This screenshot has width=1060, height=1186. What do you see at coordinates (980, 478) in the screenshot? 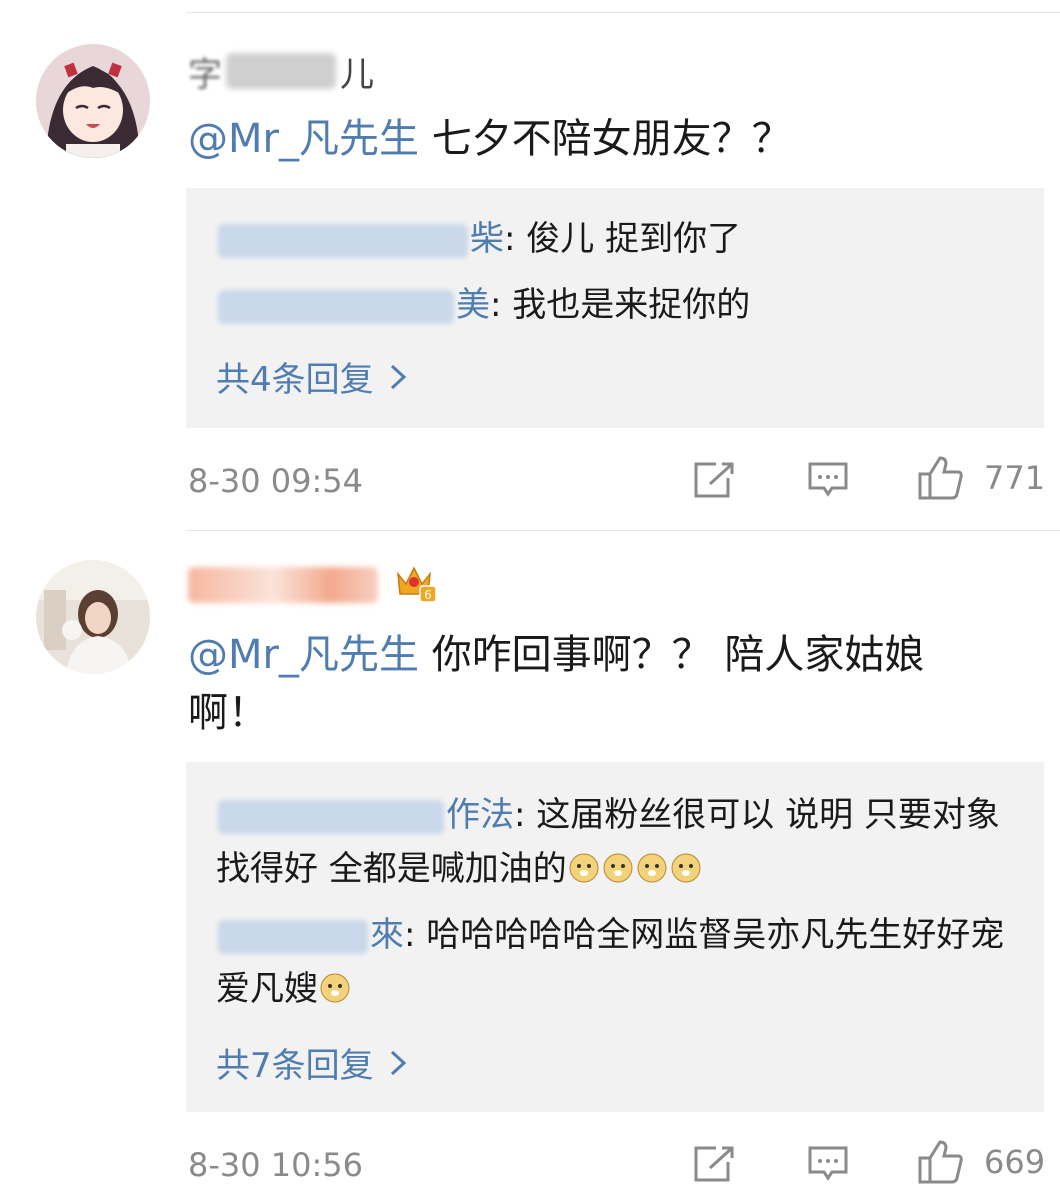
I see `like-button: 771` at bounding box center [980, 478].